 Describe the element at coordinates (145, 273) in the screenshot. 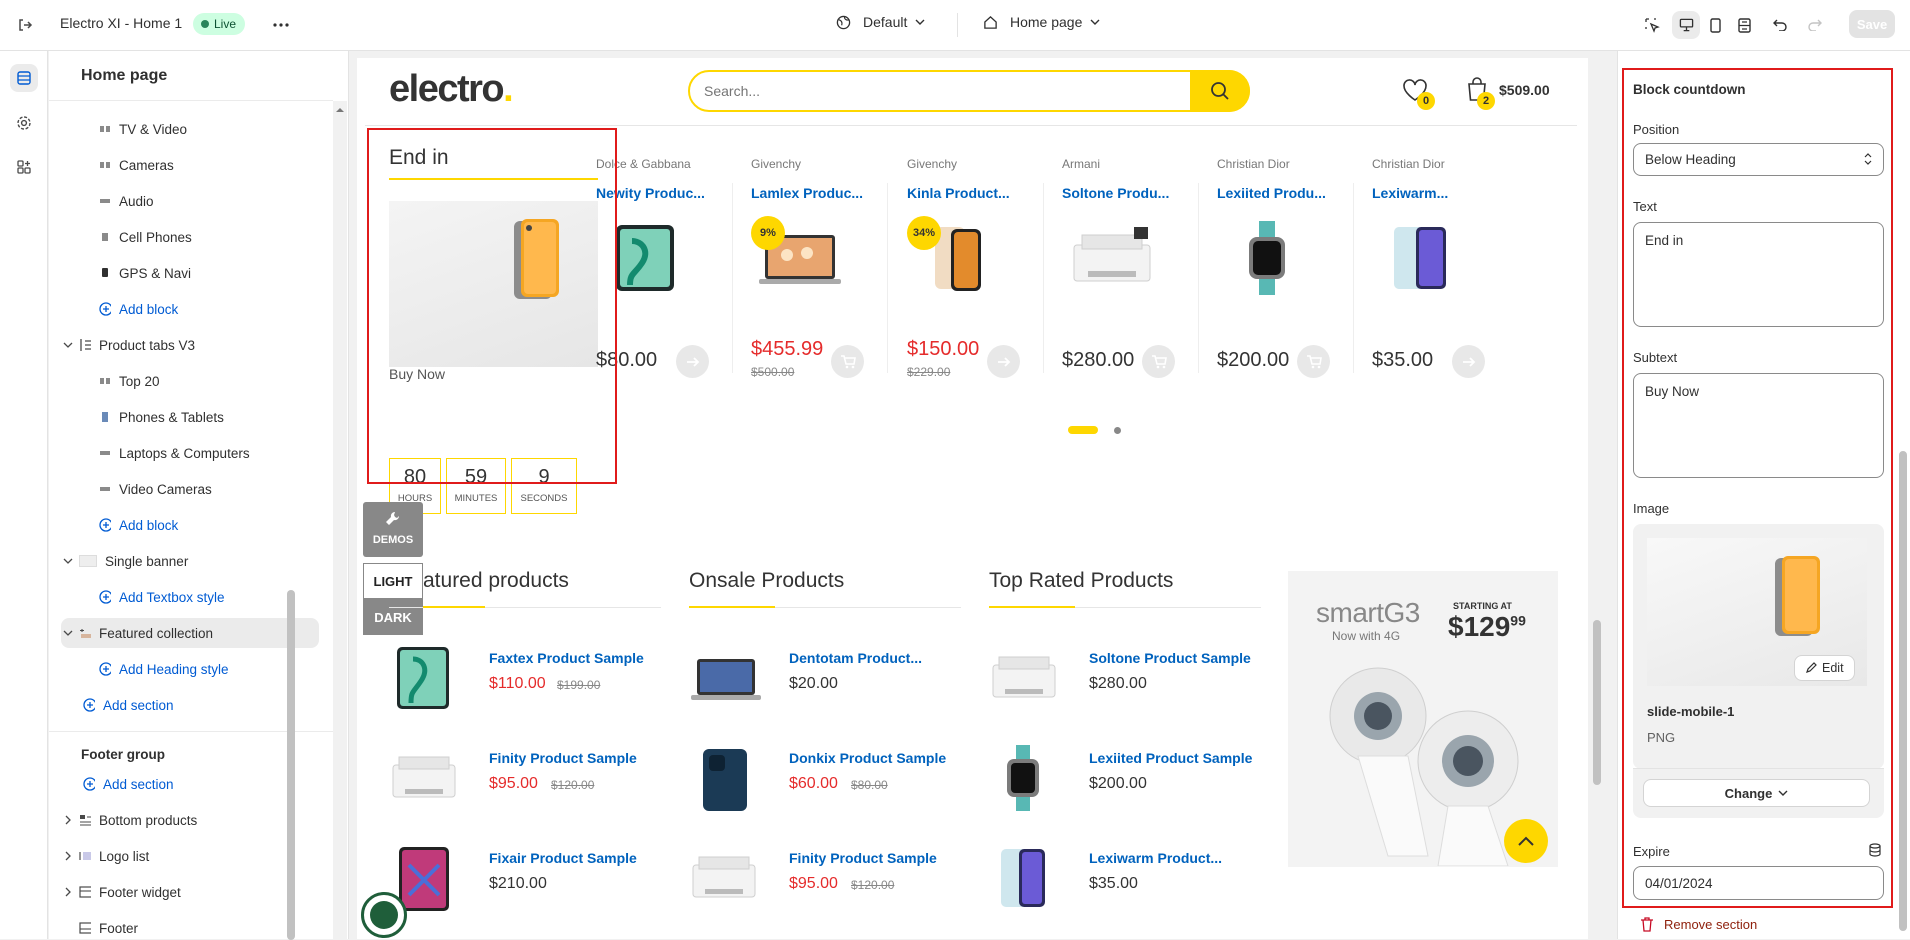

I see `sidebar-item-gps-navi: GPS & Navi` at that location.